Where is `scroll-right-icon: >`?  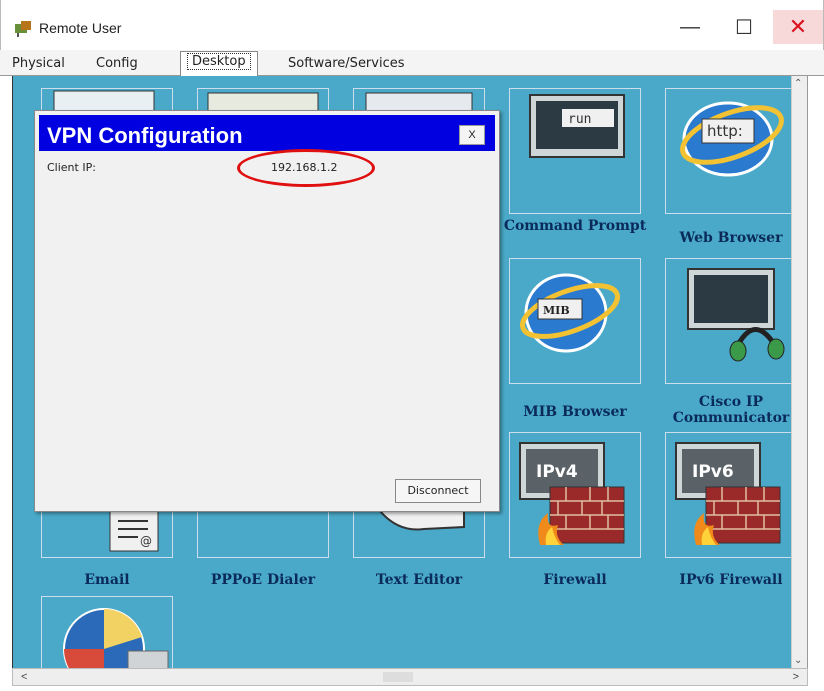 scroll-right-icon: > is located at coordinates (796, 677).